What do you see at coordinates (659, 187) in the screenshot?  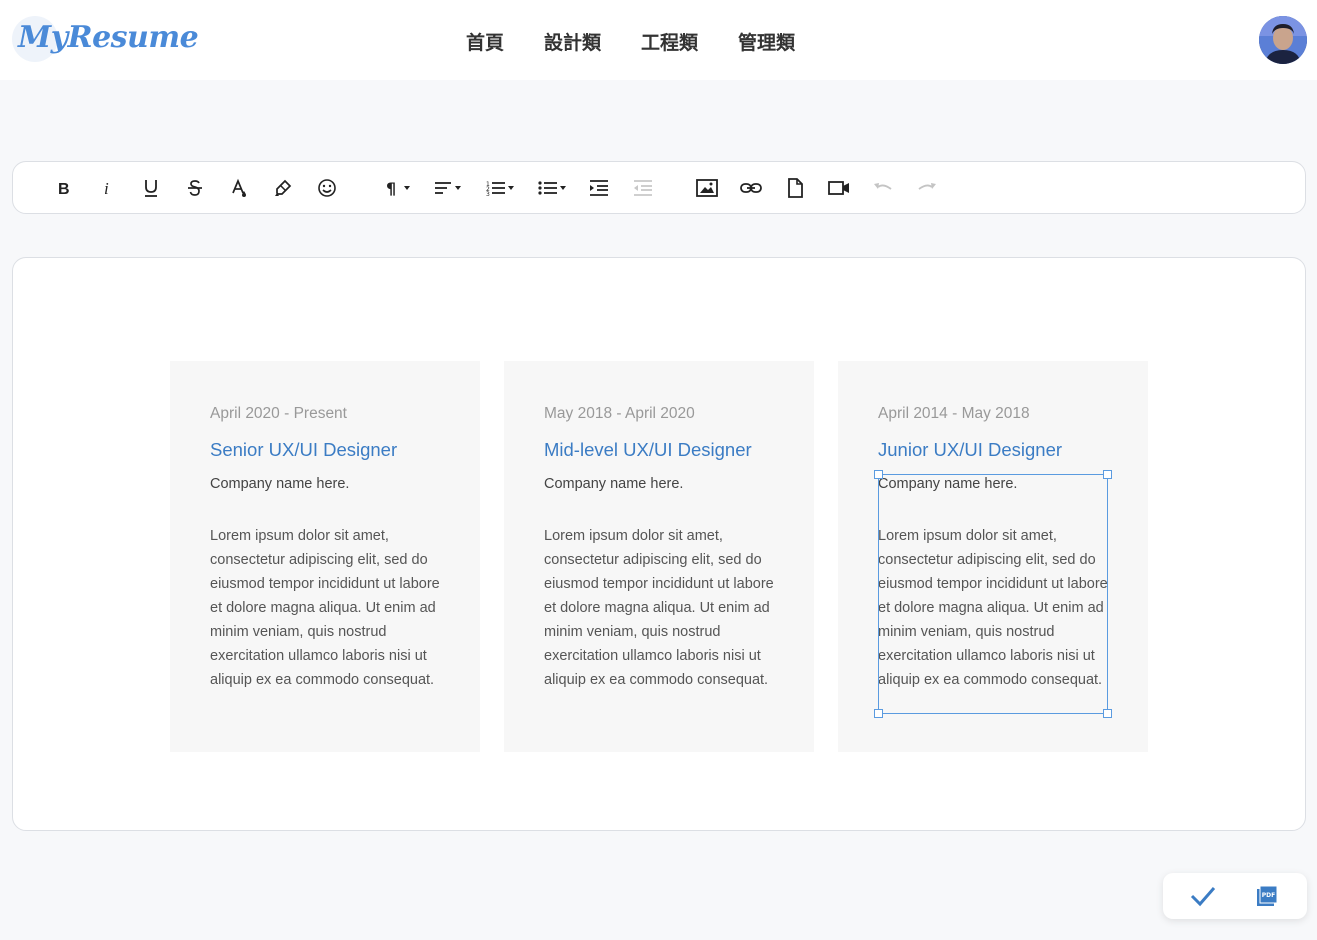 I see `editor-toolbar: B i ¶ 123` at bounding box center [659, 187].